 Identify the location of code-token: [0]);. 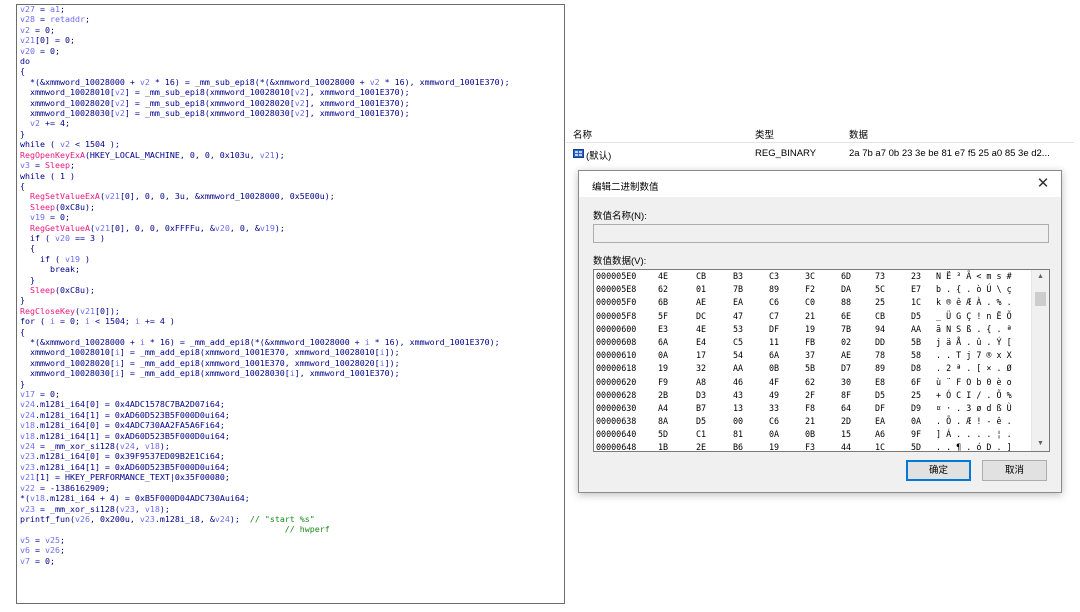
(107, 310).